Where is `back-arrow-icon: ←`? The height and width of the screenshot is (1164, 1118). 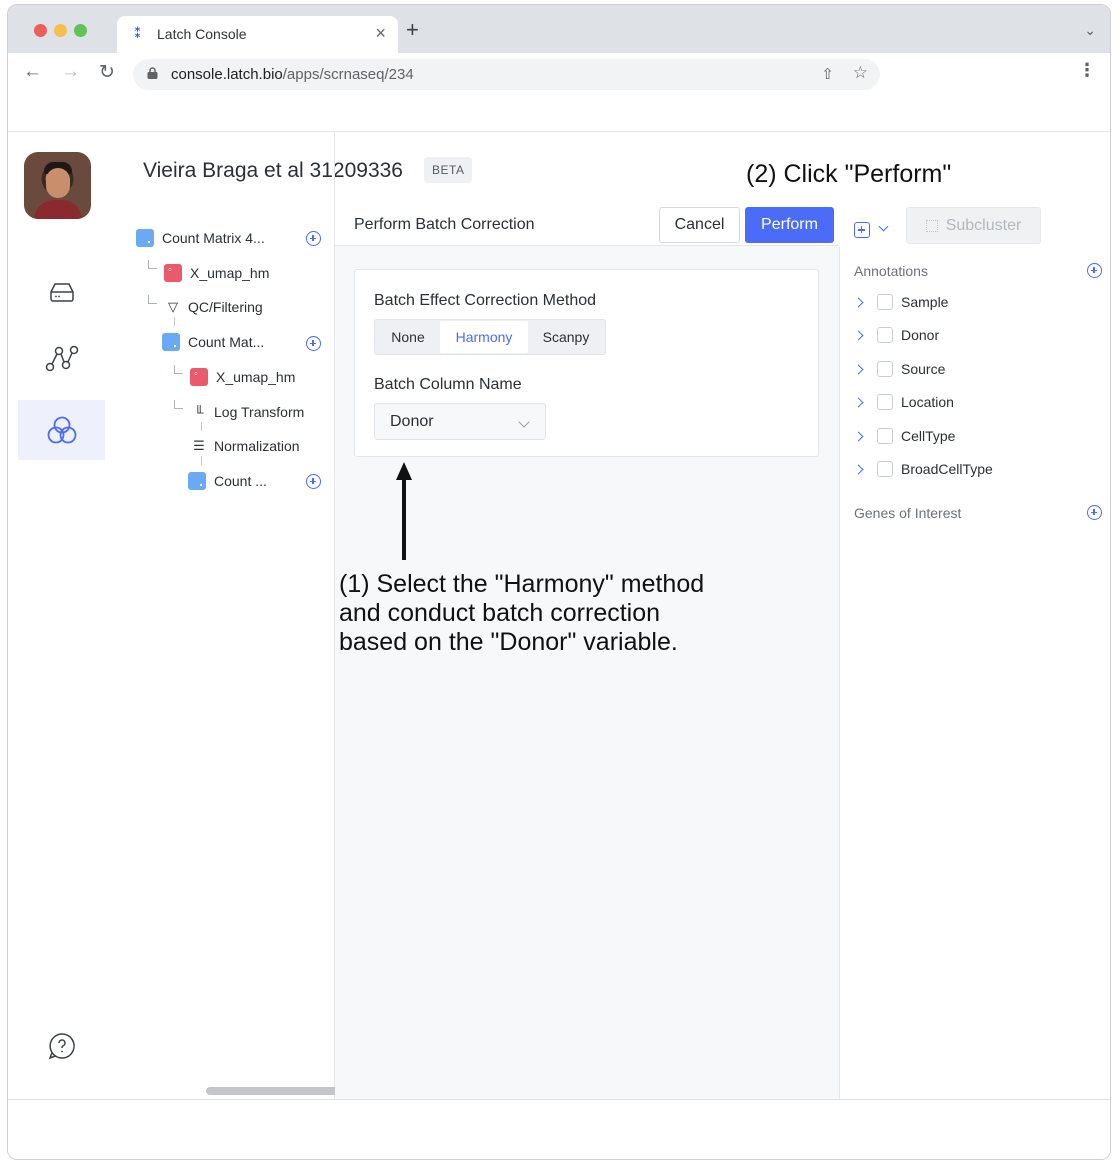
back-arrow-icon: ← is located at coordinates (32, 72).